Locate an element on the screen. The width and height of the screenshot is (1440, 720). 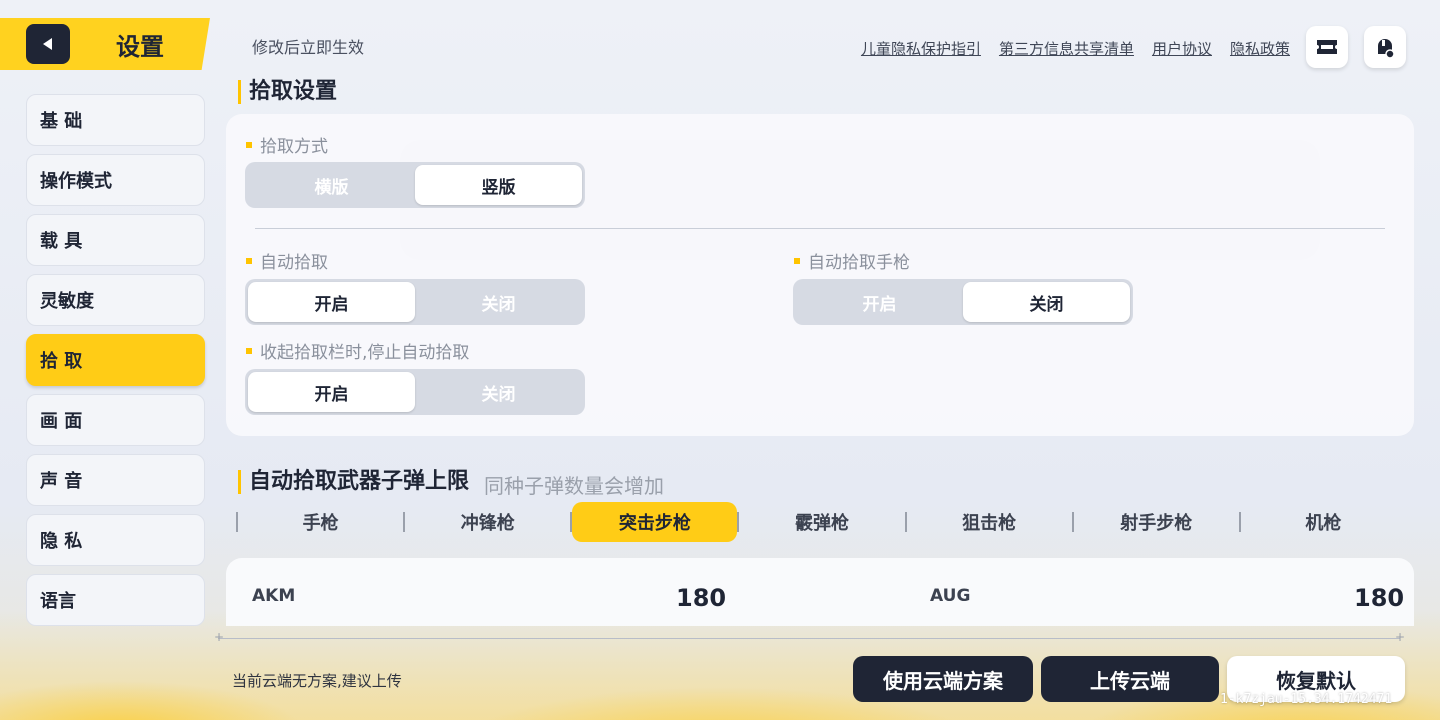
auto-pickup-pistol-toggle: 开启 关闭 is located at coordinates (963, 302).